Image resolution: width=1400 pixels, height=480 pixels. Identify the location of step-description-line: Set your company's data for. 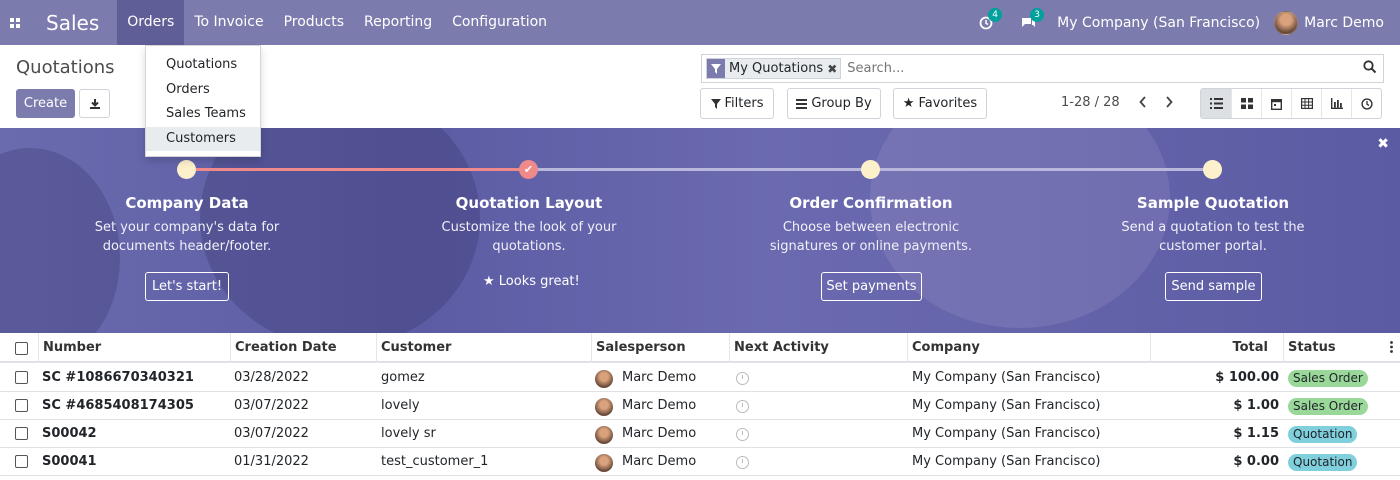
(187, 227).